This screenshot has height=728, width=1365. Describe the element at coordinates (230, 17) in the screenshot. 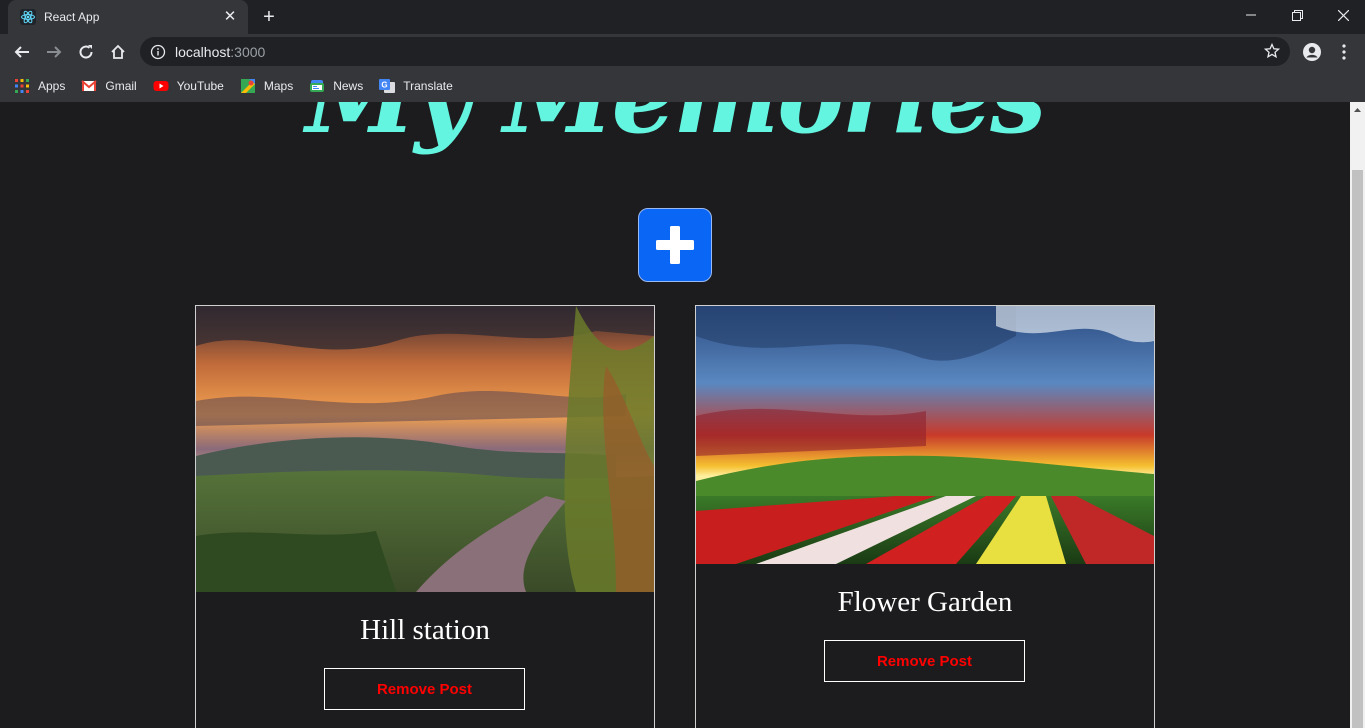

I see `close-tab-icon: ✕` at that location.